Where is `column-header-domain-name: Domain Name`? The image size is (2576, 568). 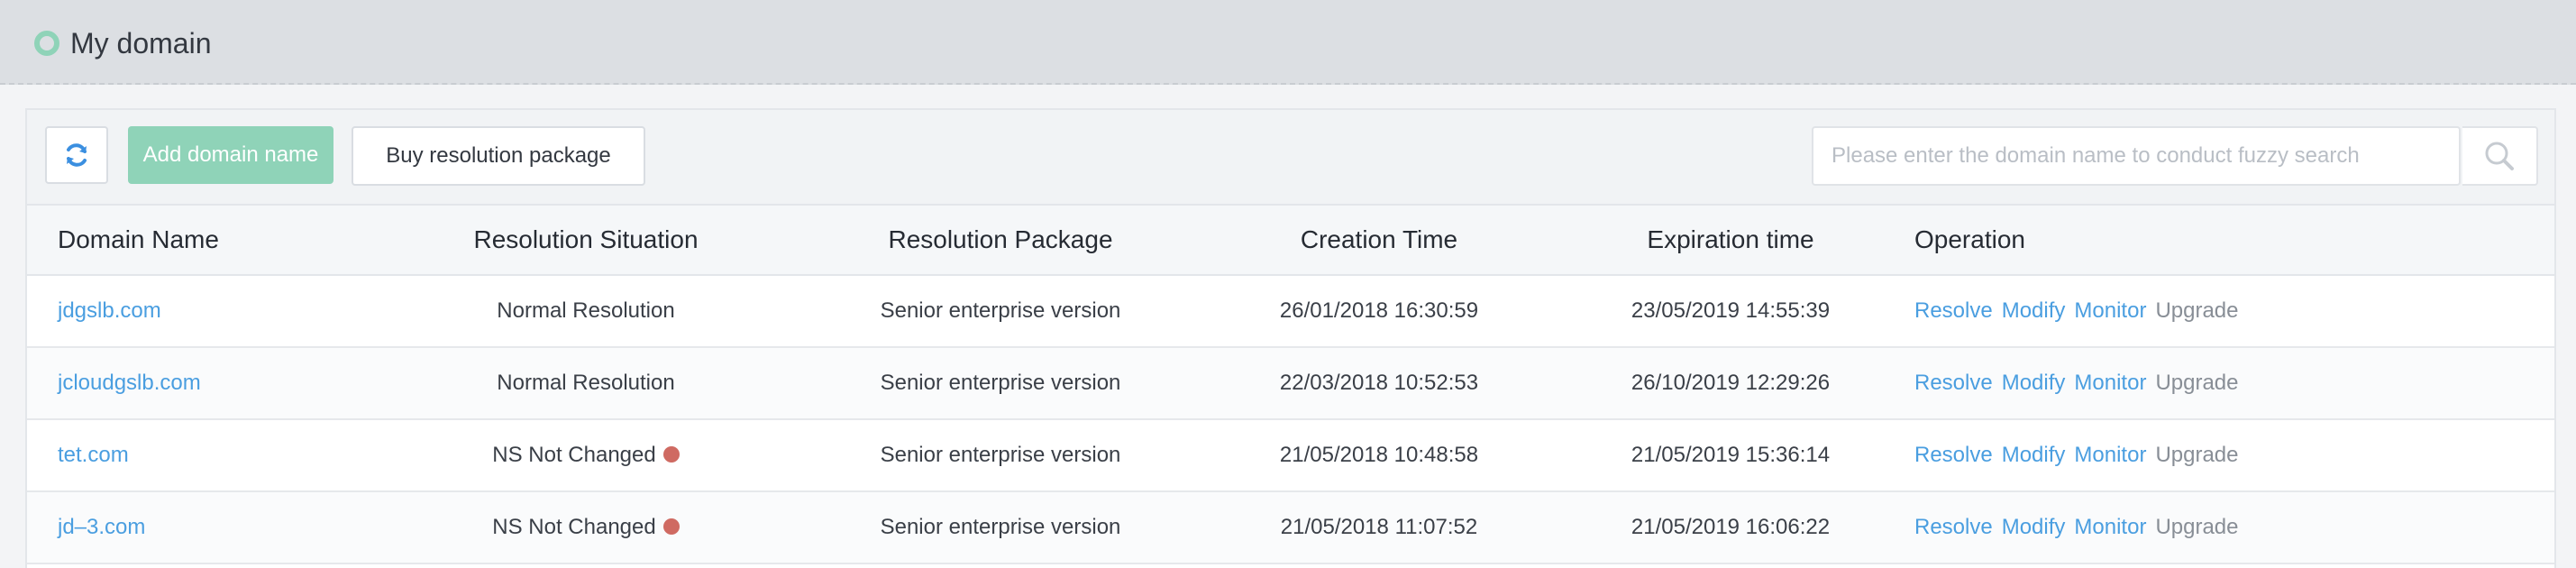
column-header-domain-name: Domain Name is located at coordinates (138, 239).